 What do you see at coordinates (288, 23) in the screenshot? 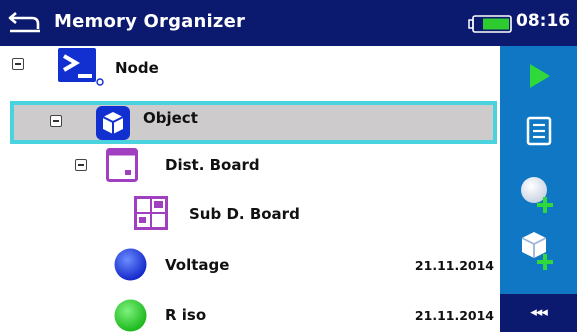
I see `header-bar: Memory Organizer 08:16` at bounding box center [288, 23].